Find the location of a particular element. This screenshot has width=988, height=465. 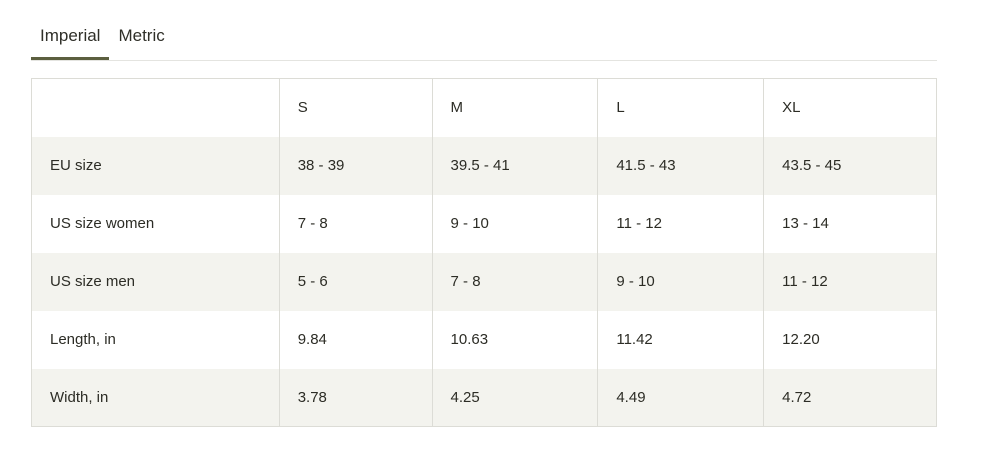

table-row-us-size-men: US size men 5 - 6 7 - 8 9 - 10 11 - 12 is located at coordinates (484, 281).